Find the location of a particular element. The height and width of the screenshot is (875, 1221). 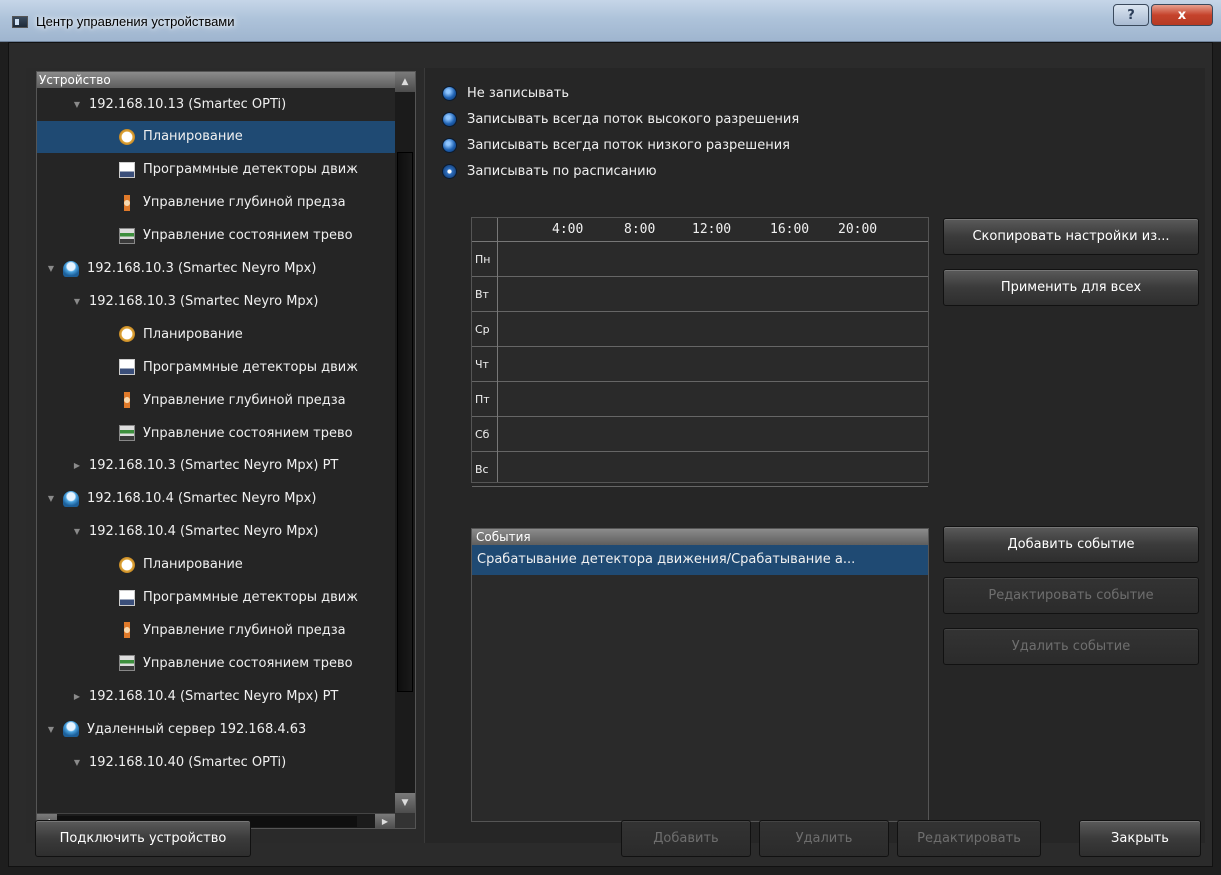

tree-item-label: 192.168.10.13 (Smartec OPTi) is located at coordinates (188, 104).